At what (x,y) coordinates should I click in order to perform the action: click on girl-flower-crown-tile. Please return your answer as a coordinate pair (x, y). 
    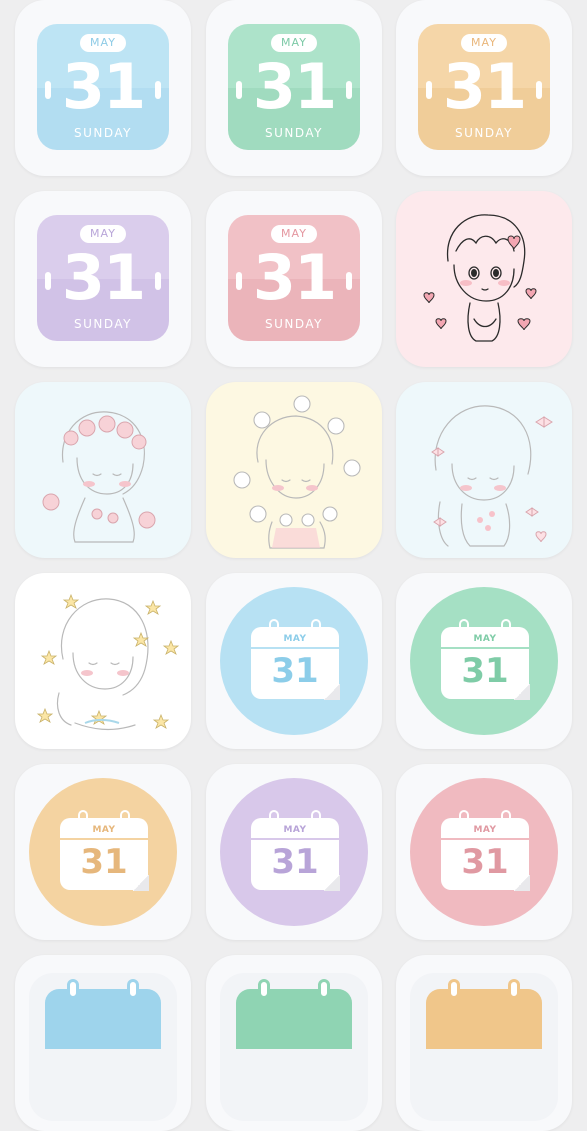
    Looking at the image, I should click on (103, 470).